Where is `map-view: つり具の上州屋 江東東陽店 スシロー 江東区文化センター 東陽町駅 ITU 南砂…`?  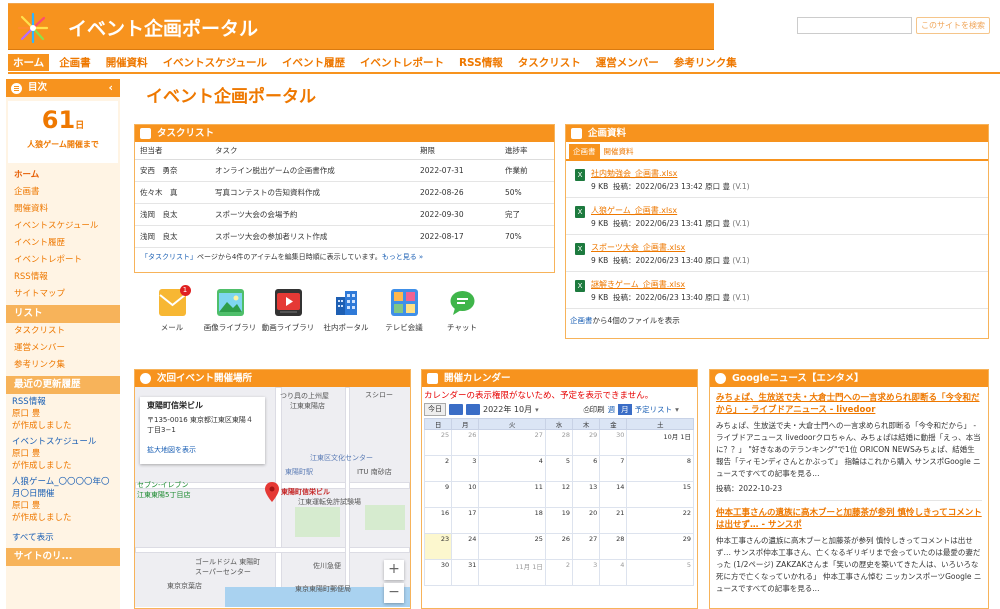 map-view: つり具の上州屋 江東東陽店 スシロー 江東区文化センター 東陽町駅 ITU 南砂… is located at coordinates (272, 497).